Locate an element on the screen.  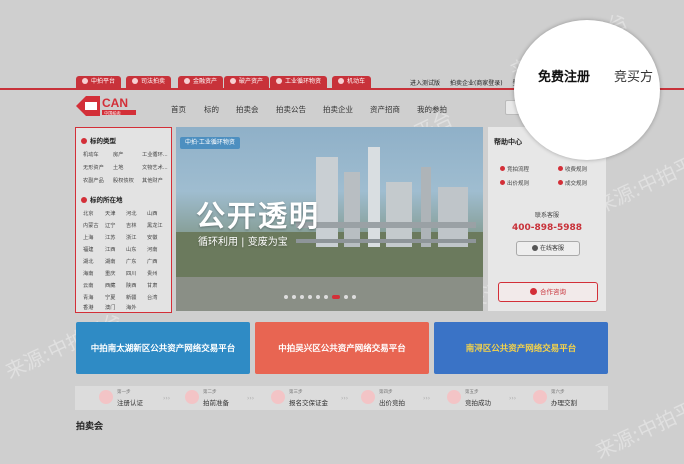
banner-title: 公开透明 is located at coordinates (258, 216).